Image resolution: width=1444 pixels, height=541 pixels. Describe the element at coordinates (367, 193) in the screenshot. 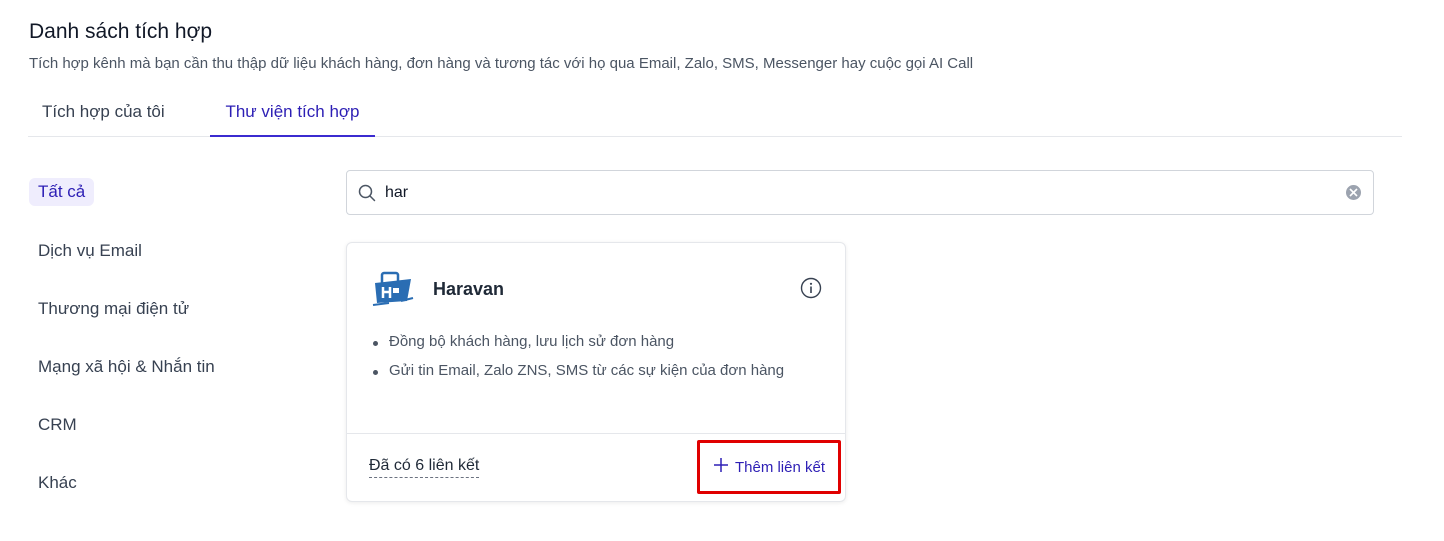

I see `search-icon` at that location.